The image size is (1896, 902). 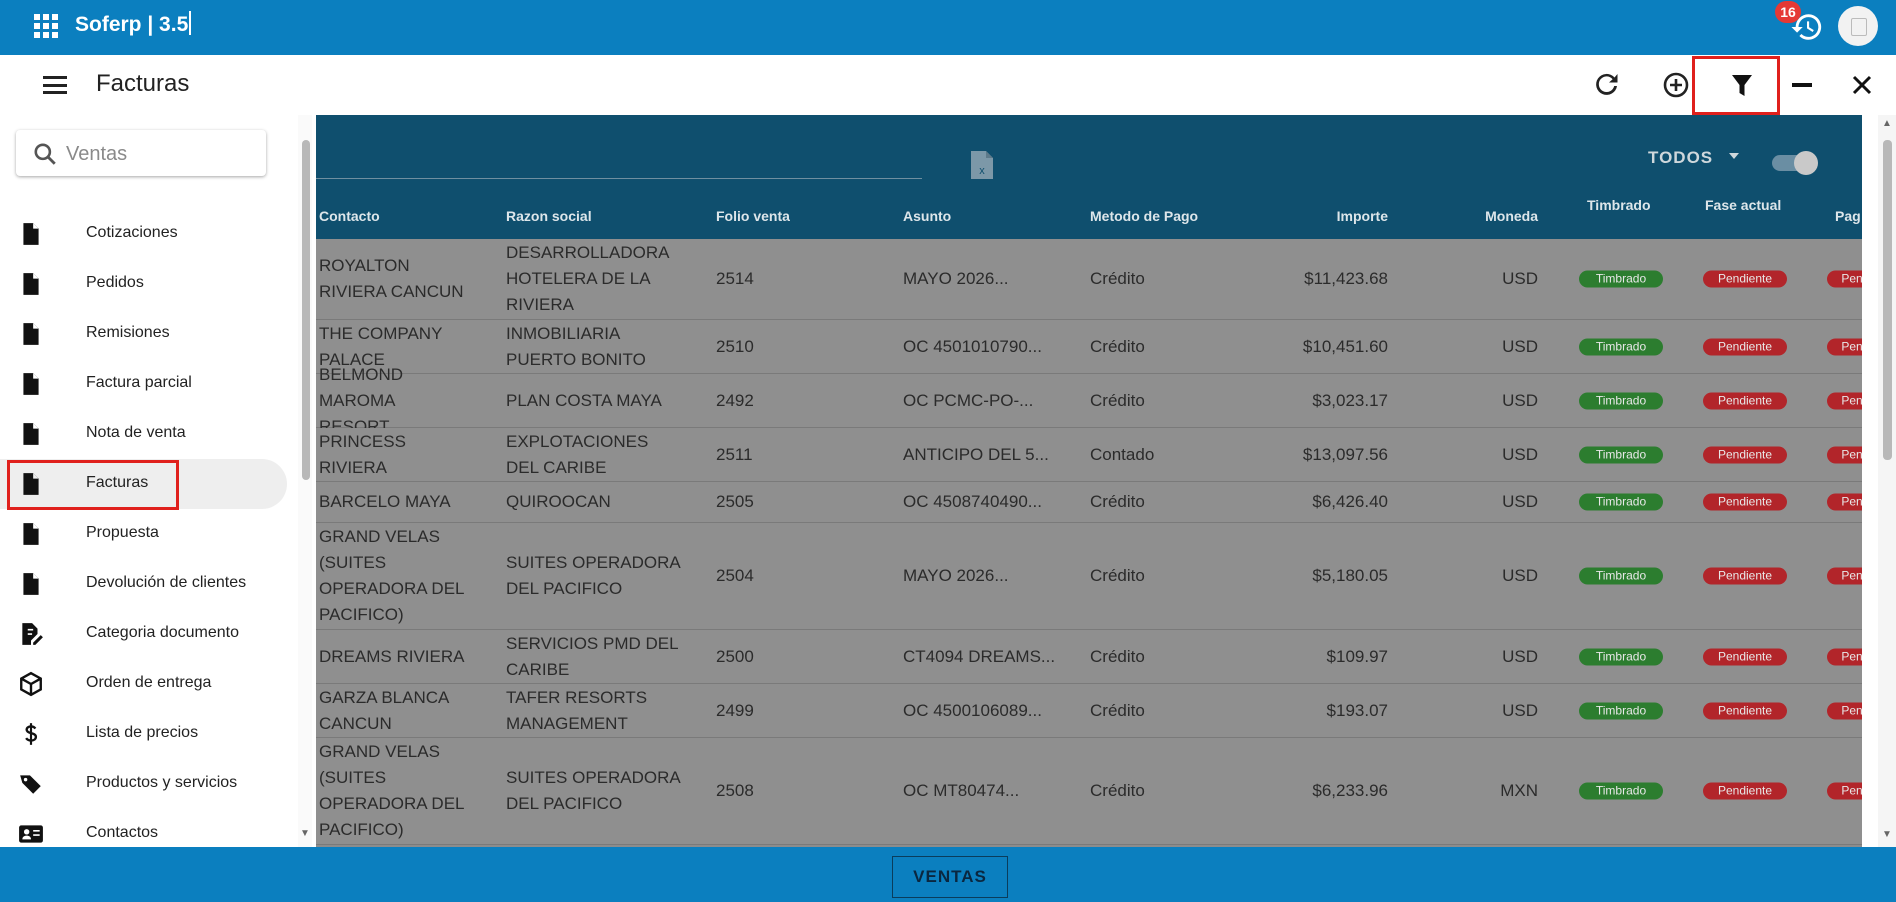 I want to click on show-all-toggle, so click(x=1796, y=162).